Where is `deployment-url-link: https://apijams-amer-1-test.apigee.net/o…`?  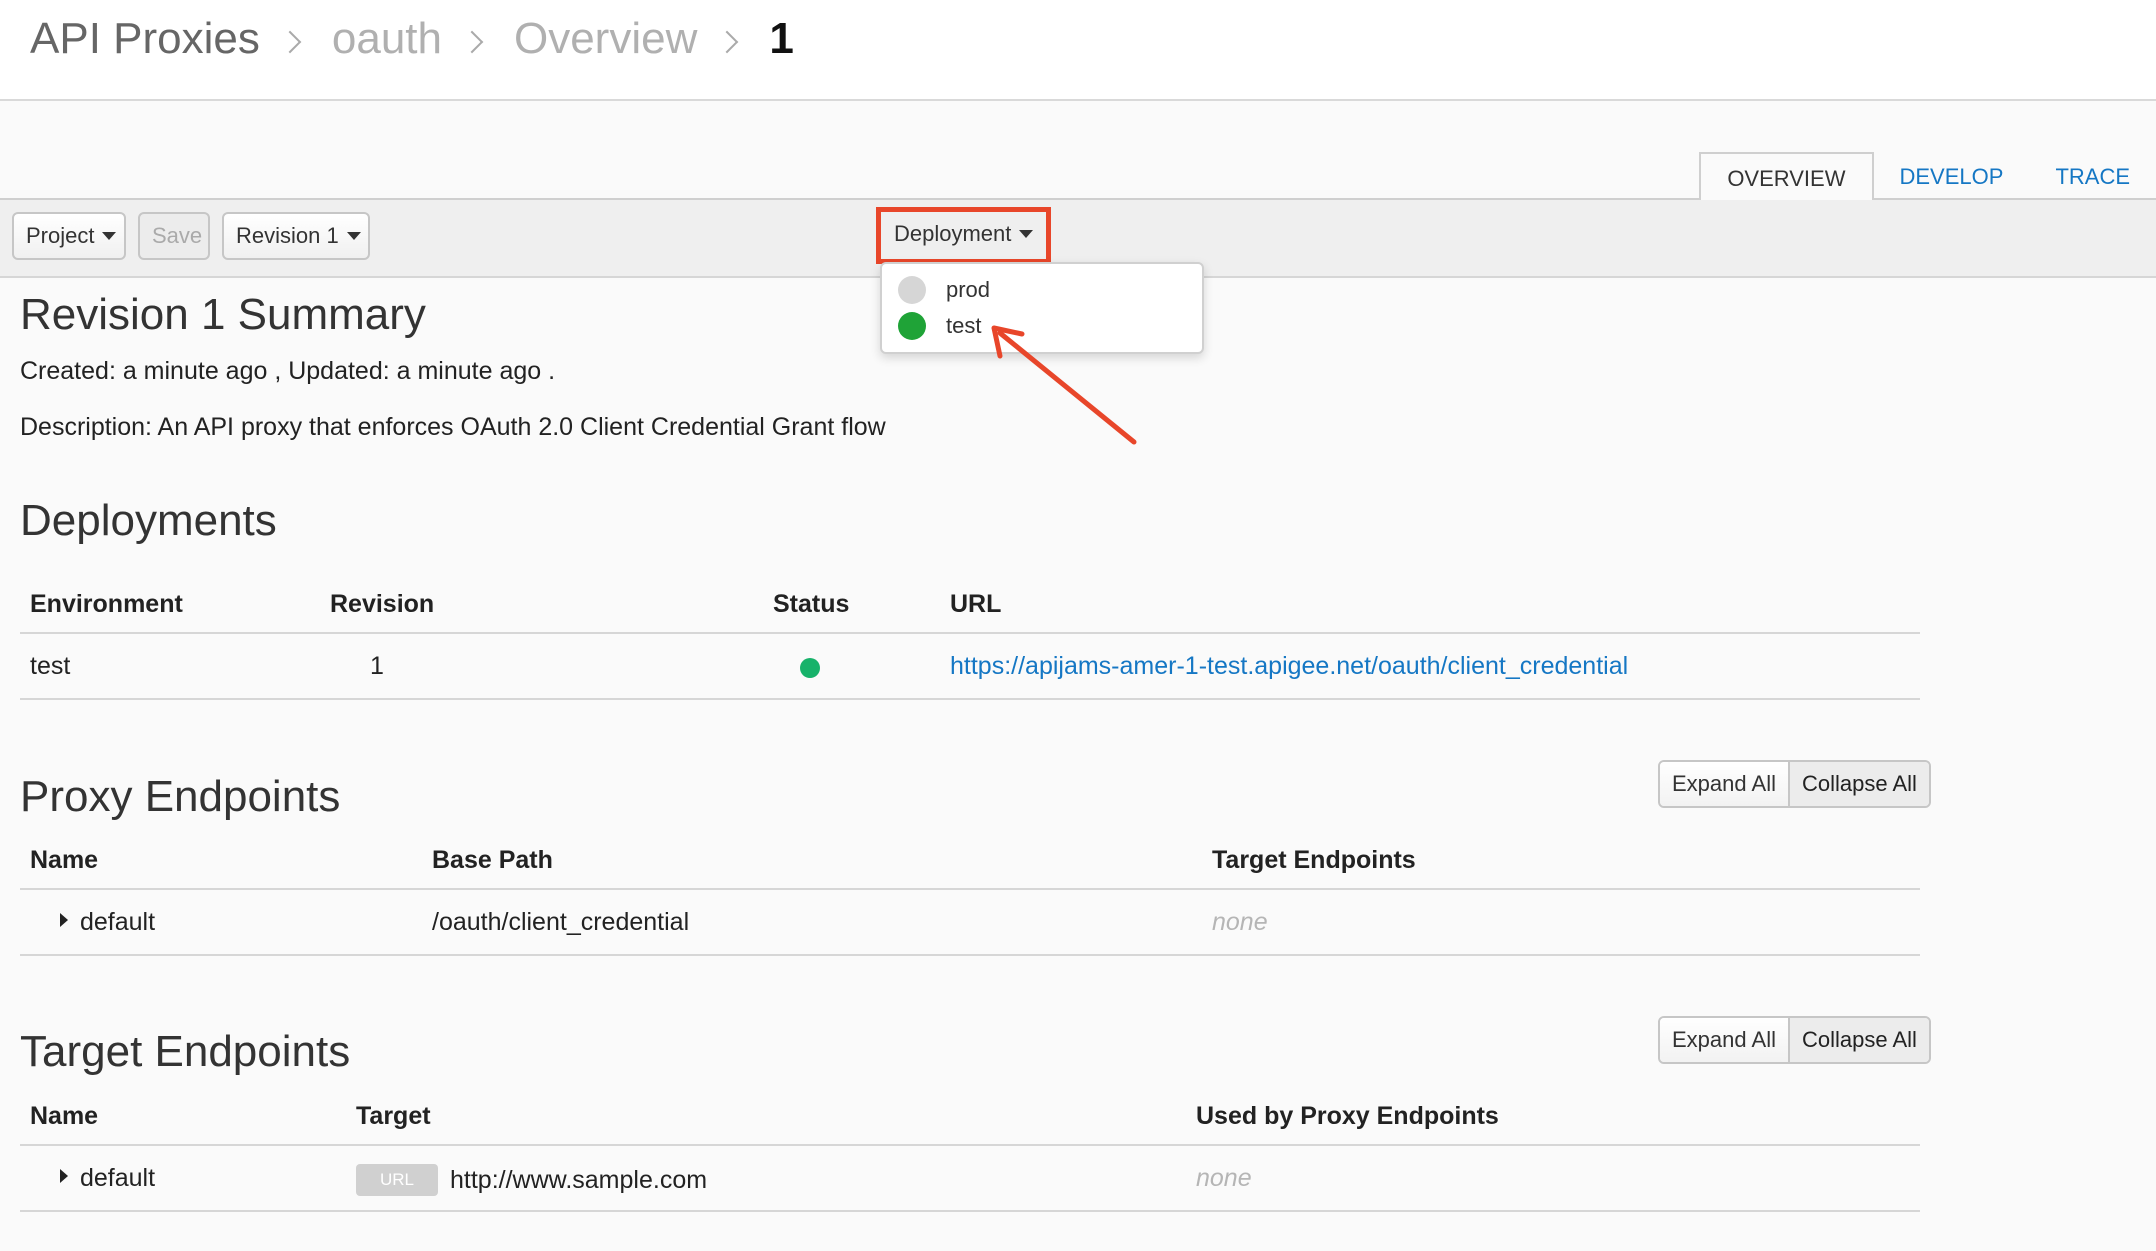 deployment-url-link: https://apijams-amer-1-test.apigee.net/o… is located at coordinates (1289, 666).